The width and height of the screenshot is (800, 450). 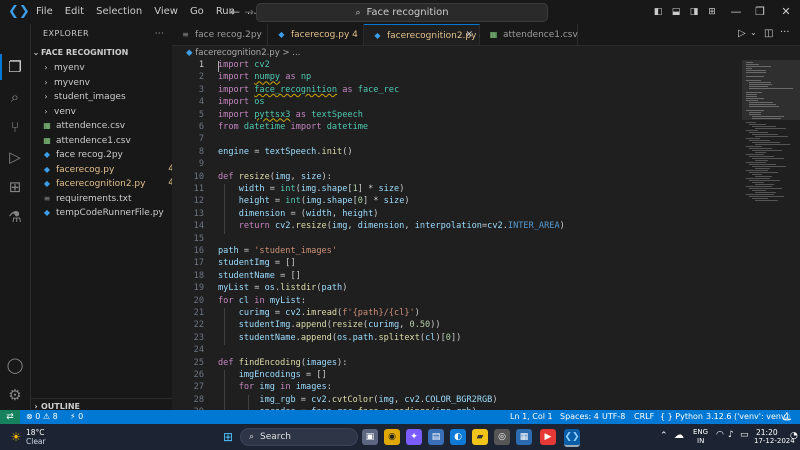 I want to click on code-line: myList = os.listdir(path), so click(x=282, y=288).